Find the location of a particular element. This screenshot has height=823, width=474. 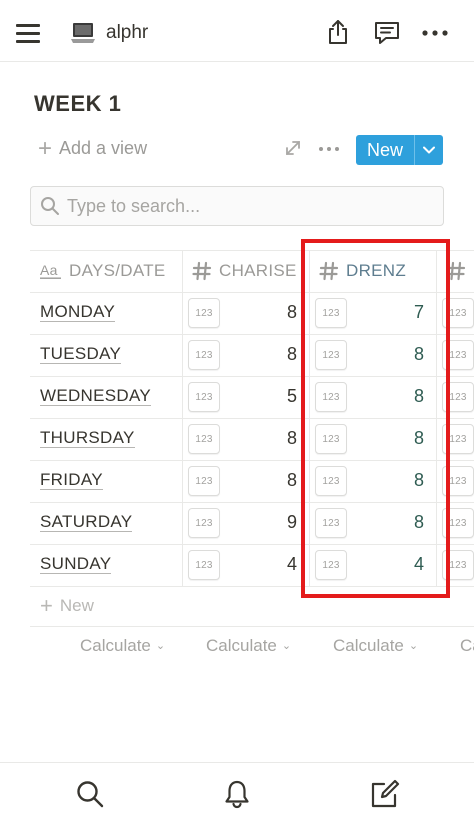

comment-icon is located at coordinates (387, 32).